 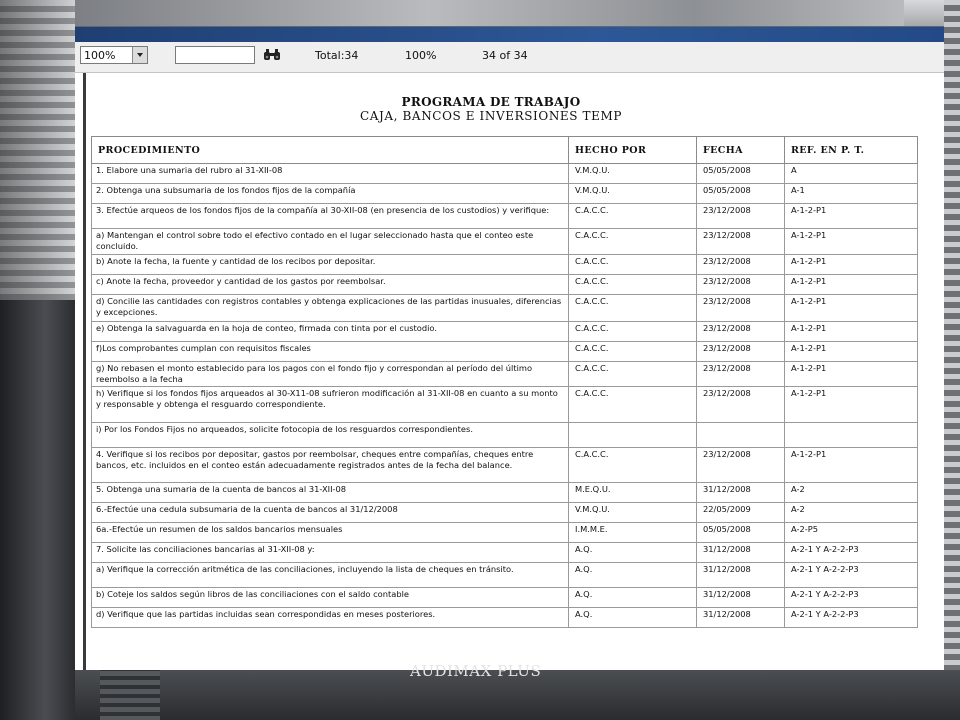 I want to click on viewer-toolbar: 100% Total:34 100% 34 of 34, so click(x=509, y=57).